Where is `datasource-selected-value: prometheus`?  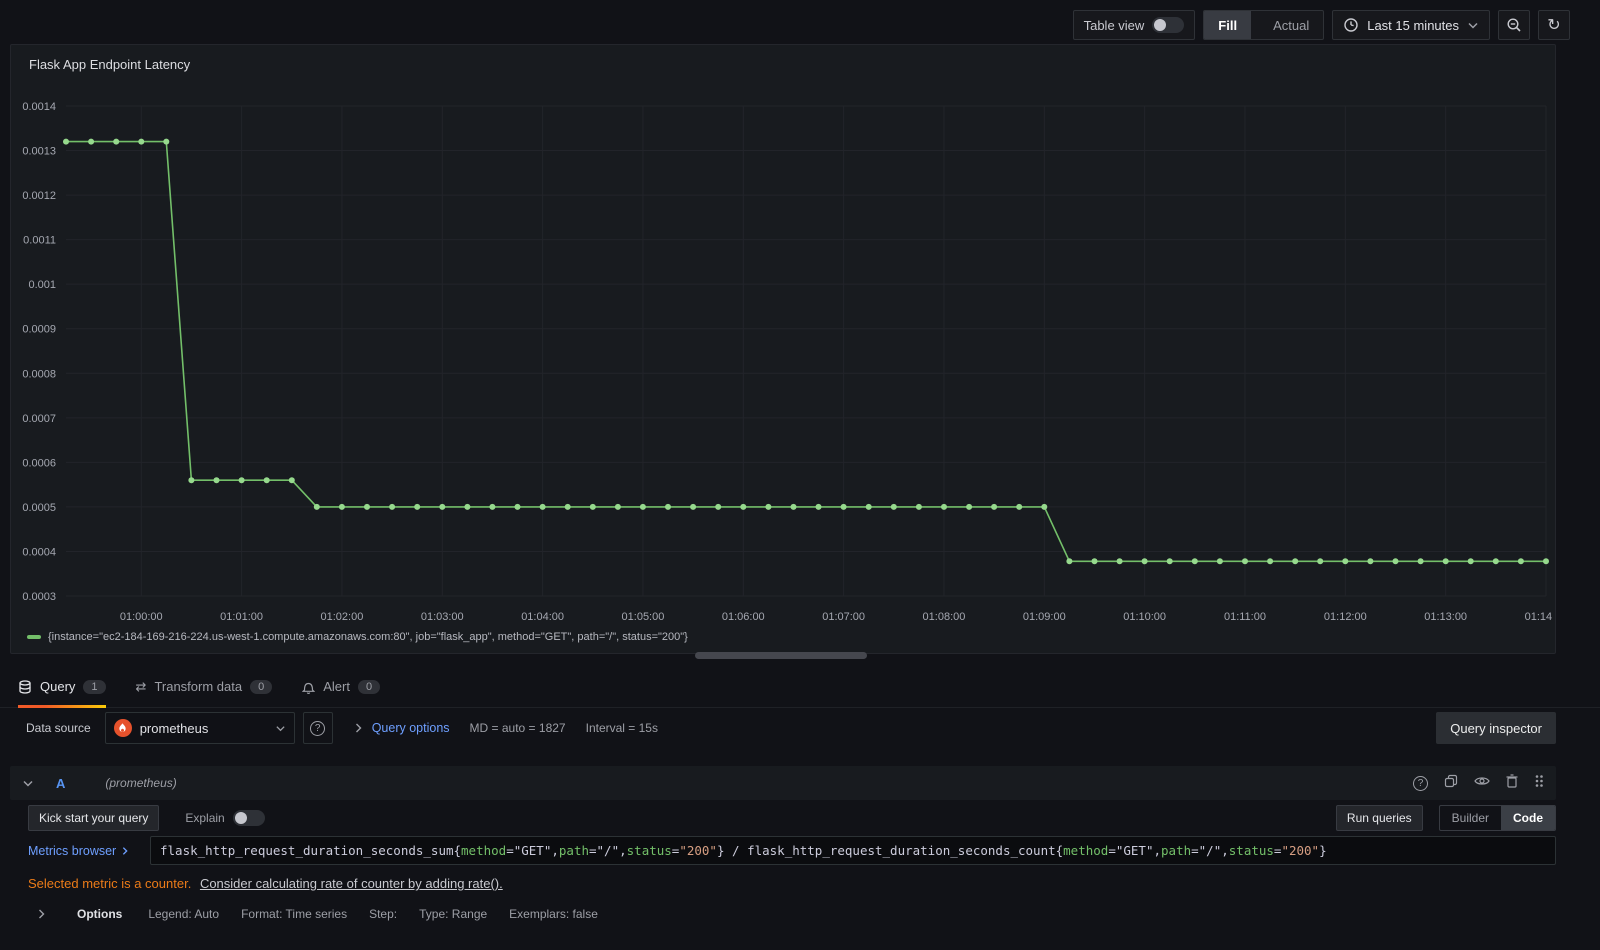
datasource-selected-value: prometheus is located at coordinates (174, 728).